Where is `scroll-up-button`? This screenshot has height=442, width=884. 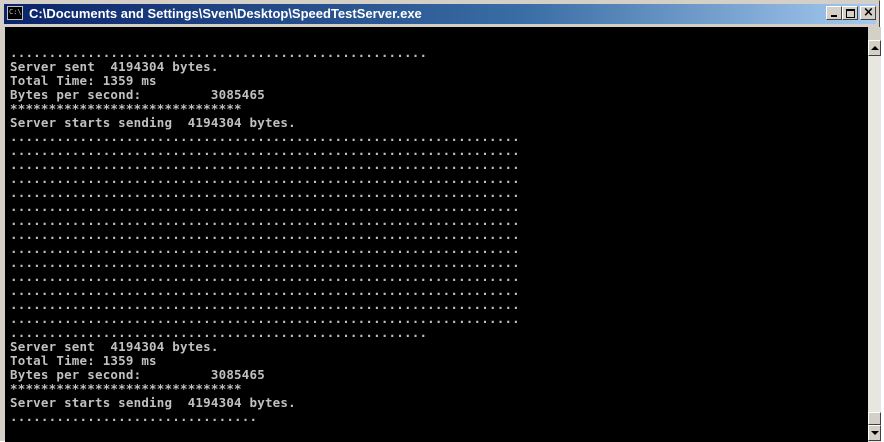 scroll-up-button is located at coordinates (874, 48).